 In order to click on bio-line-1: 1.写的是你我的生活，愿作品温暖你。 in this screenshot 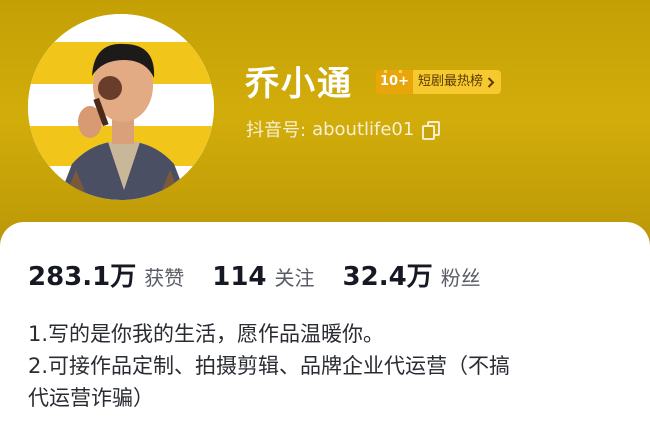, I will do `click(206, 334)`.